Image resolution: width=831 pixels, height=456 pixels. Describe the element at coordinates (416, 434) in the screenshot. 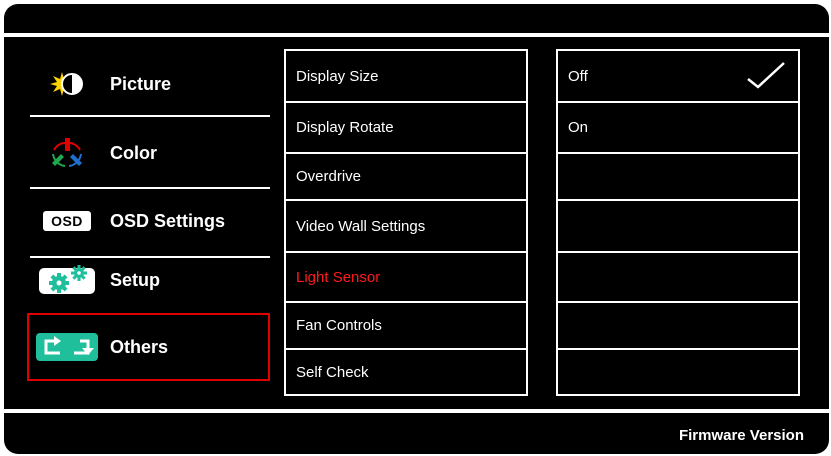

I see `footer-bar: Firmware Version` at that location.